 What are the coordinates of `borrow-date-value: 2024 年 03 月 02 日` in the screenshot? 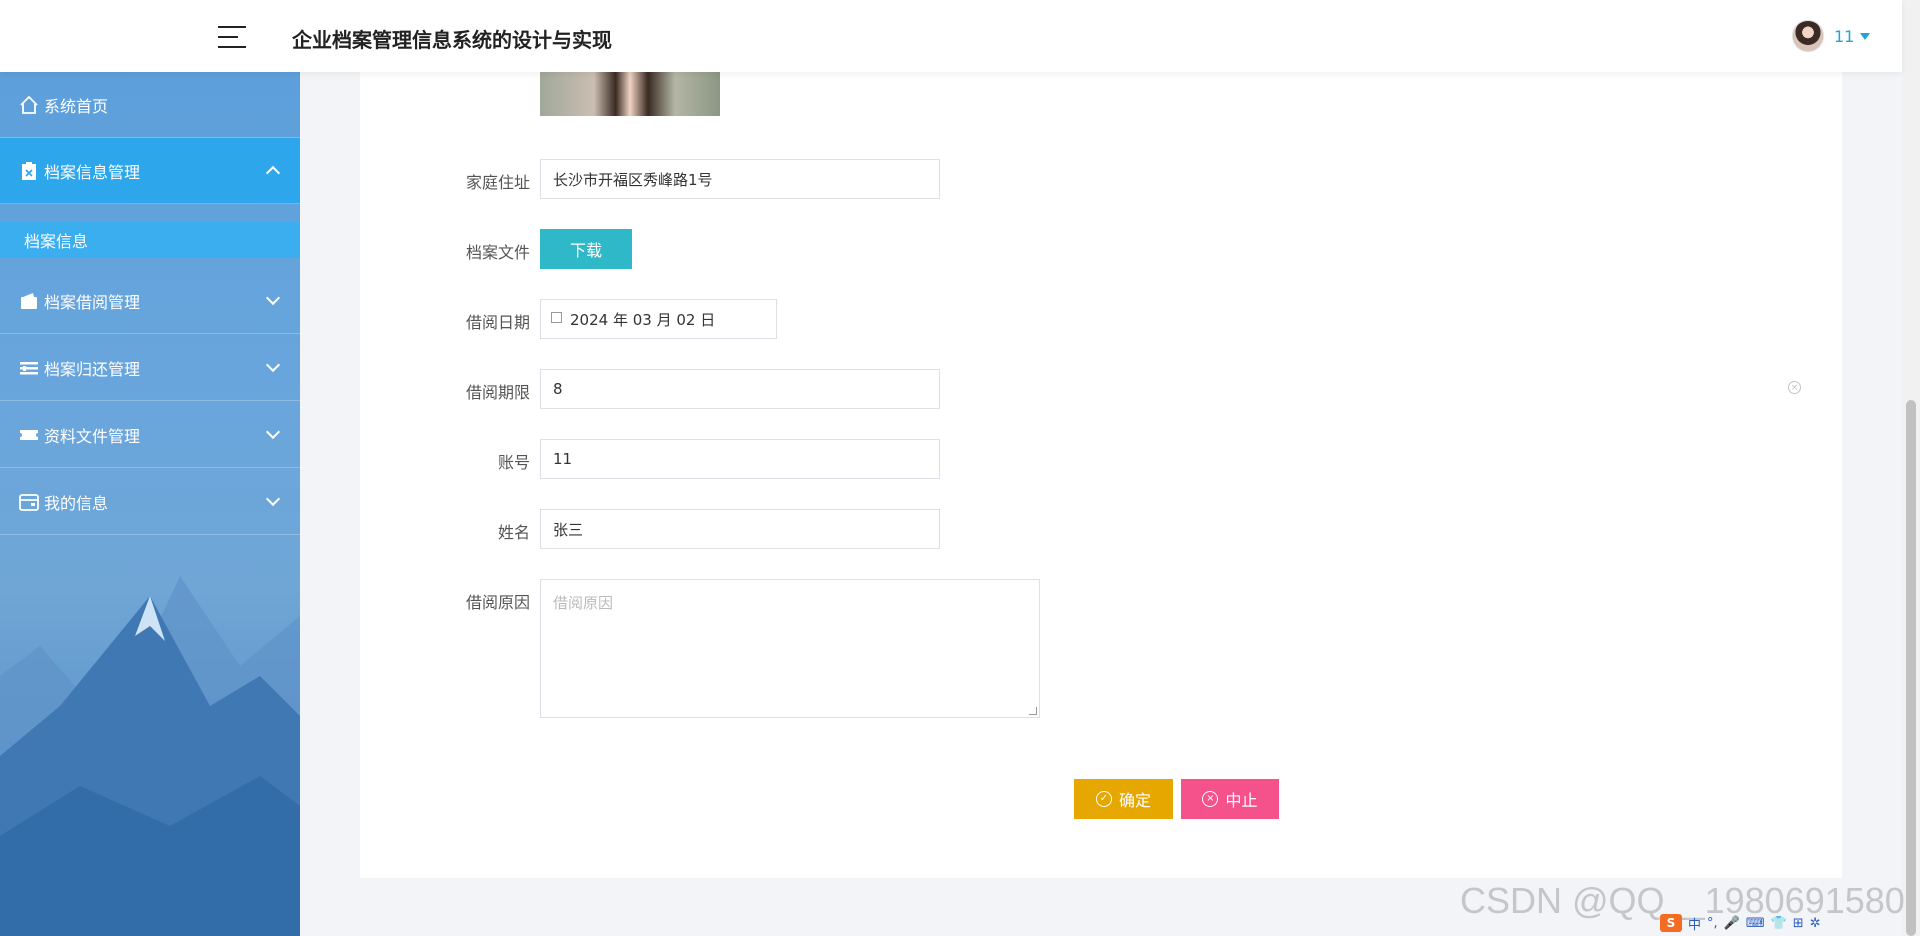 It's located at (643, 319).